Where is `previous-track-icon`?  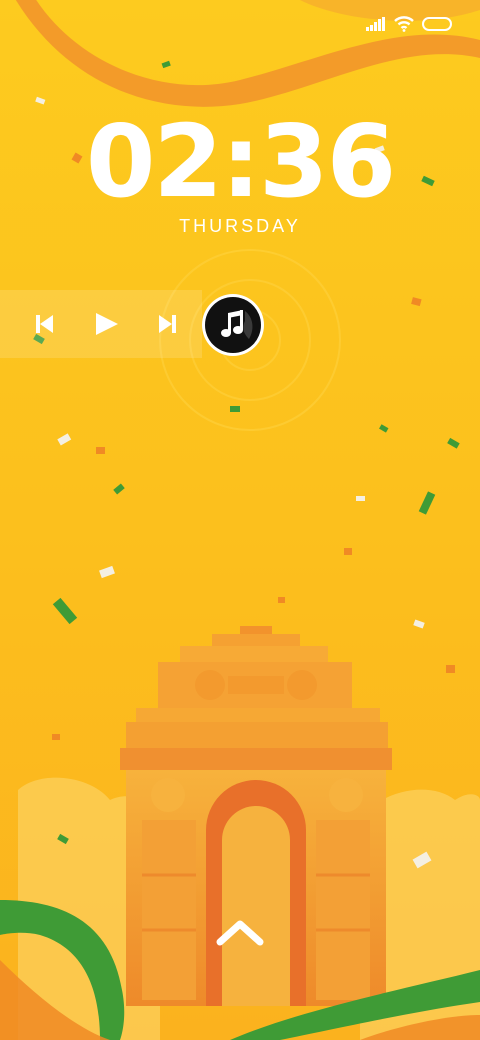 previous-track-icon is located at coordinates (44, 324).